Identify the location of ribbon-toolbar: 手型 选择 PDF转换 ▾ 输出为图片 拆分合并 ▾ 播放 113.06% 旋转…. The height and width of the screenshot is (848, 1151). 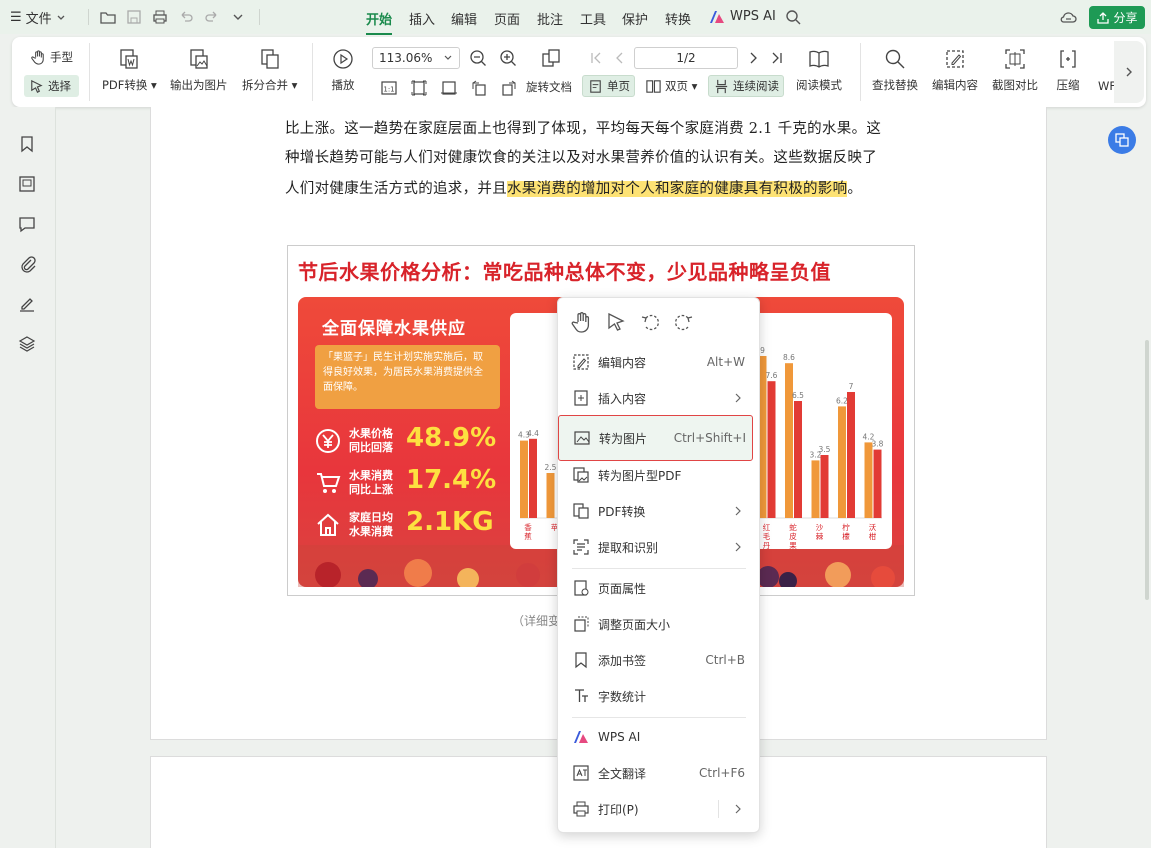
(579, 72).